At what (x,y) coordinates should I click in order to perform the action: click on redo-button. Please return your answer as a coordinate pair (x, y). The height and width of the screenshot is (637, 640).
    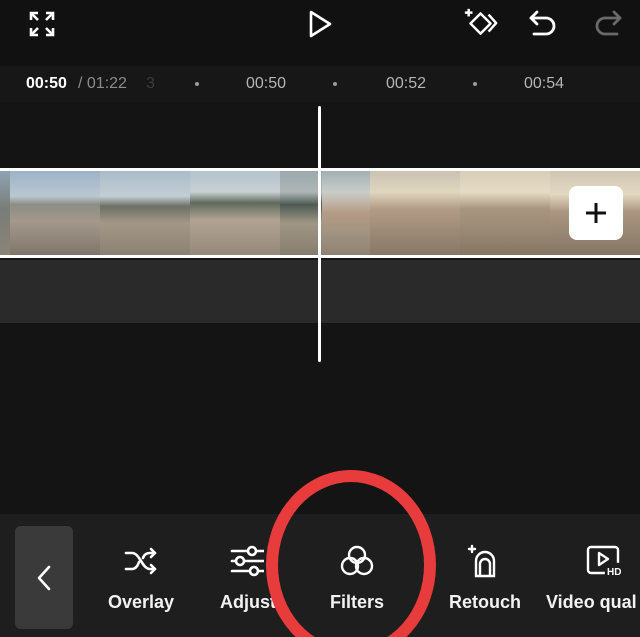
    Looking at the image, I should click on (608, 24).